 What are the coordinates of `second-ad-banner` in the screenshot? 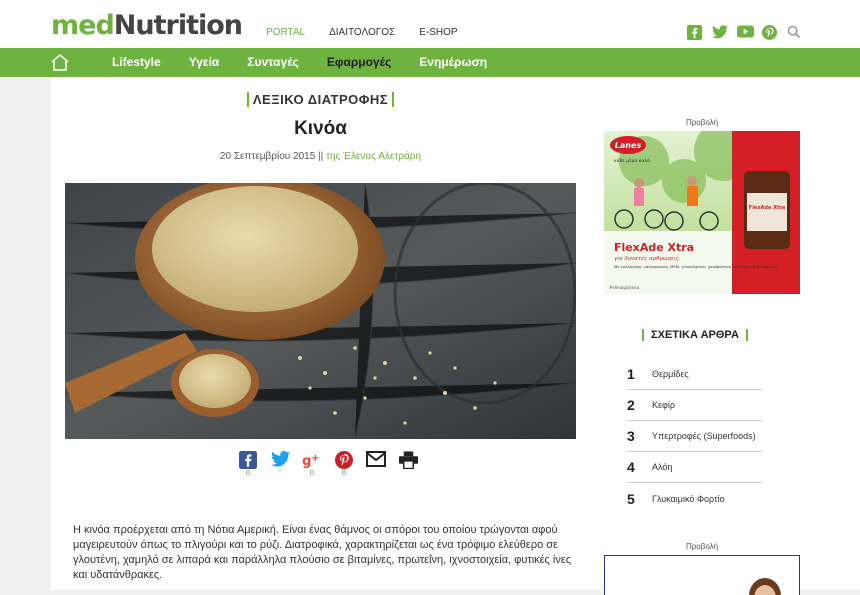 It's located at (702, 575).